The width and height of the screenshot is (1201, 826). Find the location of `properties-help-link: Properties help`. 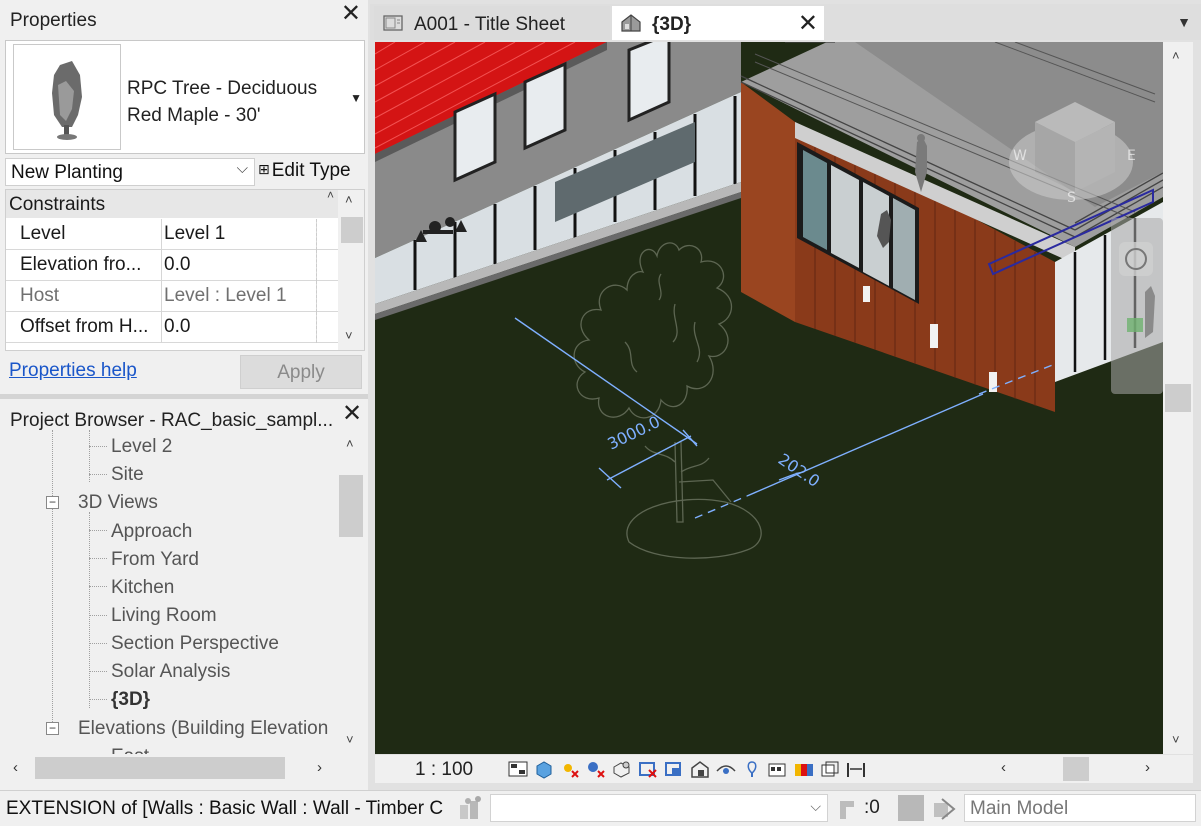

properties-help-link: Properties help is located at coordinates (73, 371).